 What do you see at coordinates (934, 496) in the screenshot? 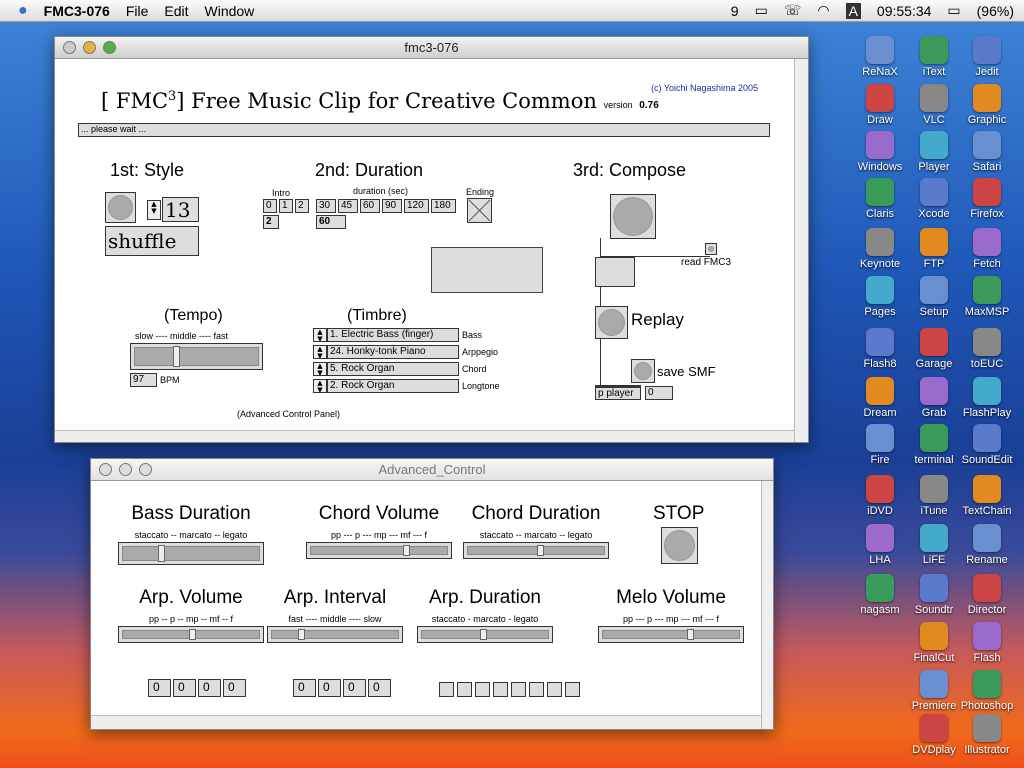
I see `desktop-icon-itune: iTune` at bounding box center [934, 496].